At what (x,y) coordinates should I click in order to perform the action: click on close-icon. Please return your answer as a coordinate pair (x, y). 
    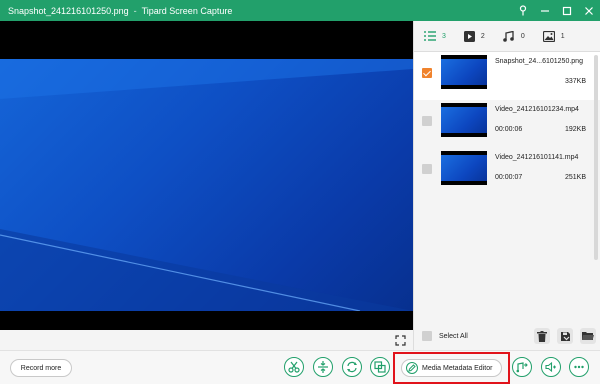
    Looking at the image, I should click on (589, 10).